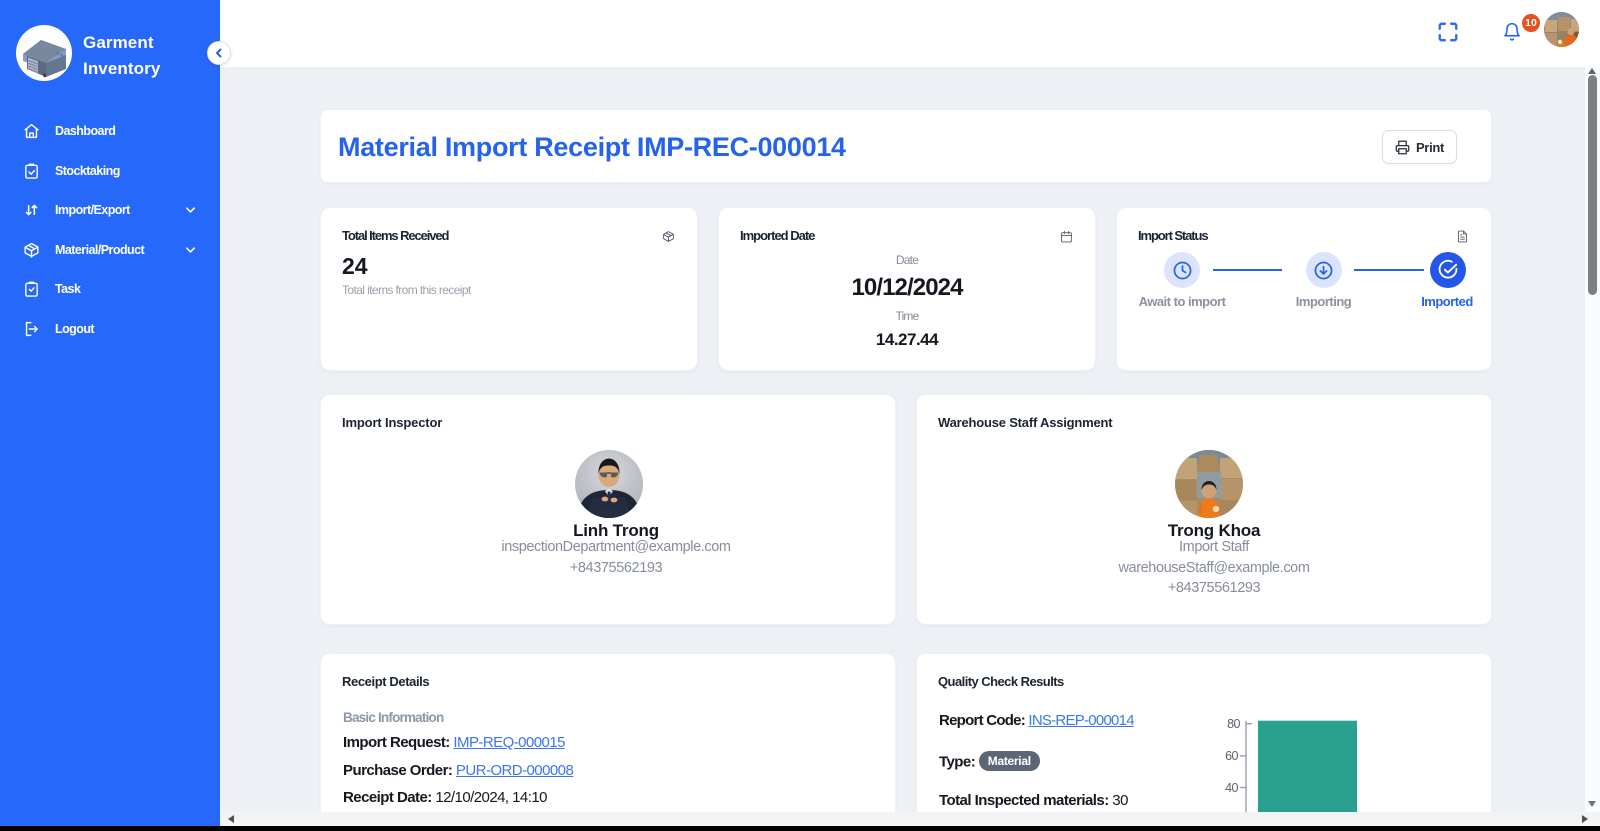 Image resolution: width=1600 pixels, height=831 pixels. Describe the element at coordinates (1233, 724) in the screenshot. I see `svg-text: 80` at that location.